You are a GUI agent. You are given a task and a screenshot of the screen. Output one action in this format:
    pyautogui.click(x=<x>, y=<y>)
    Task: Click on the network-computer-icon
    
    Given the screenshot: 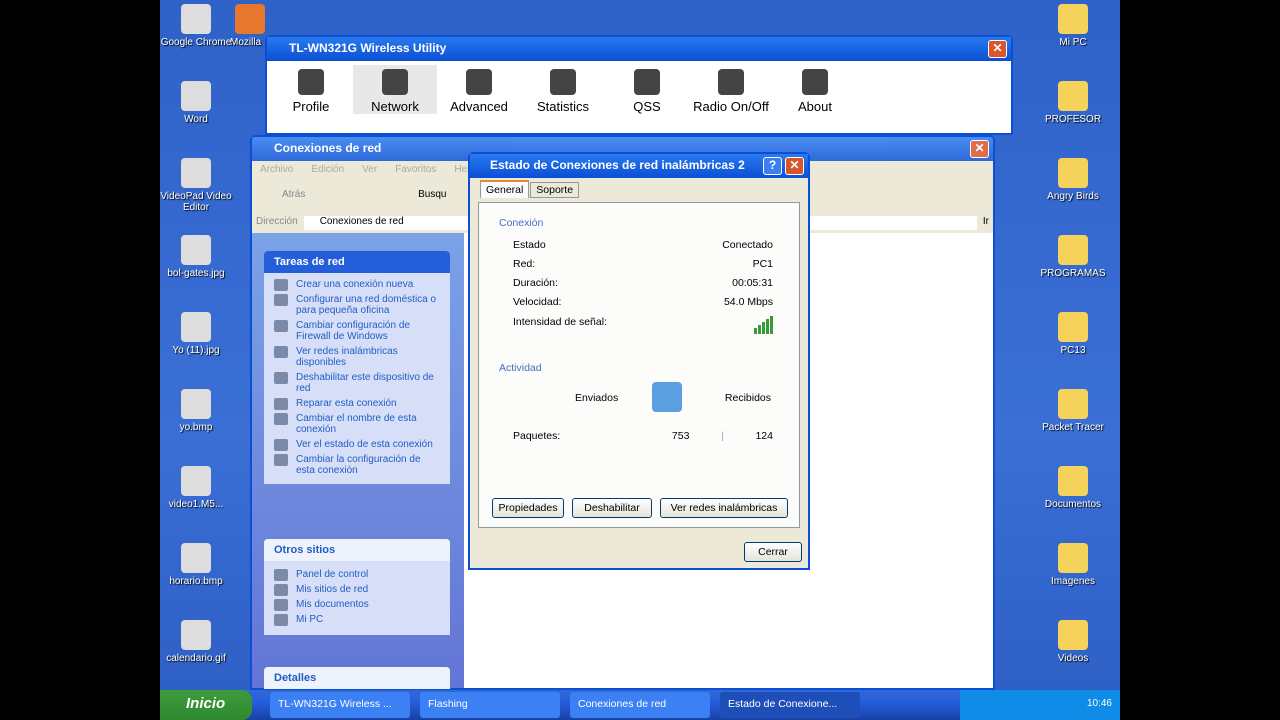 What is the action you would take?
    pyautogui.click(x=667, y=397)
    